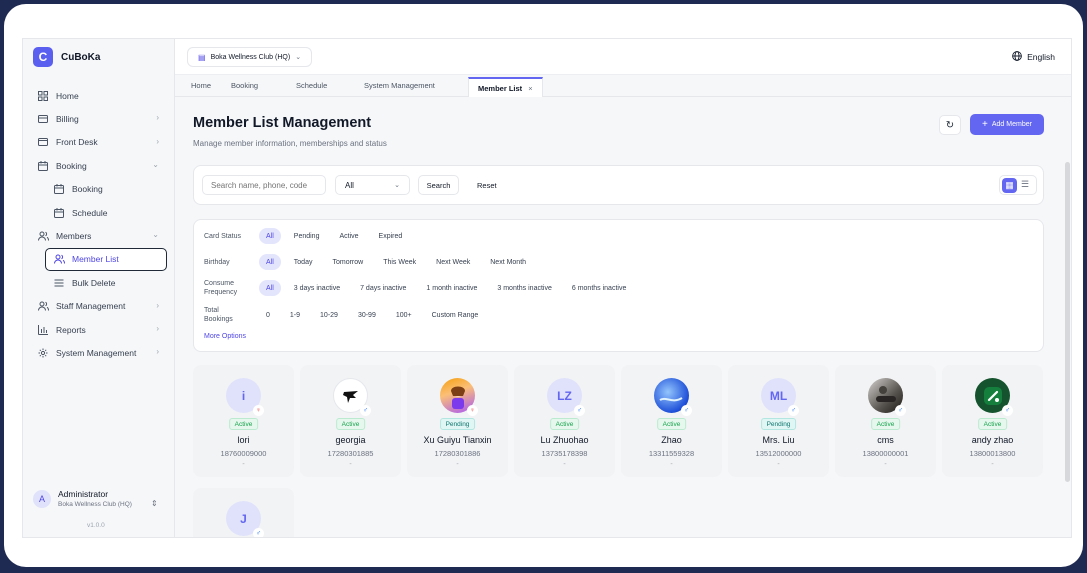  Describe the element at coordinates (367, 315) in the screenshot. I see `filter-chip: 30-99` at that location.